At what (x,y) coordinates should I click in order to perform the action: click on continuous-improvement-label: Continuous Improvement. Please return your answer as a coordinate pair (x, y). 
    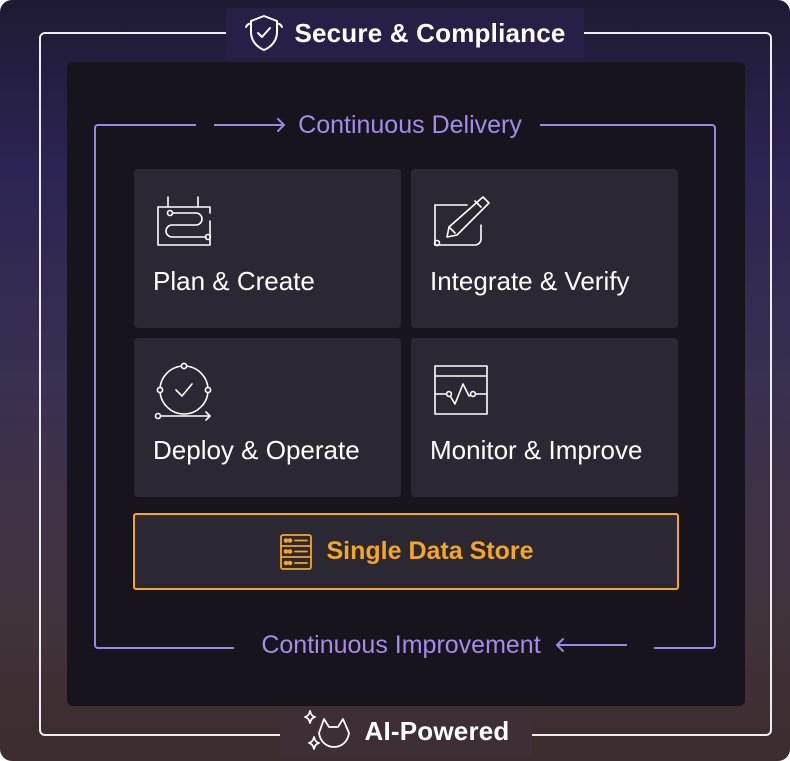
    Looking at the image, I should click on (444, 645).